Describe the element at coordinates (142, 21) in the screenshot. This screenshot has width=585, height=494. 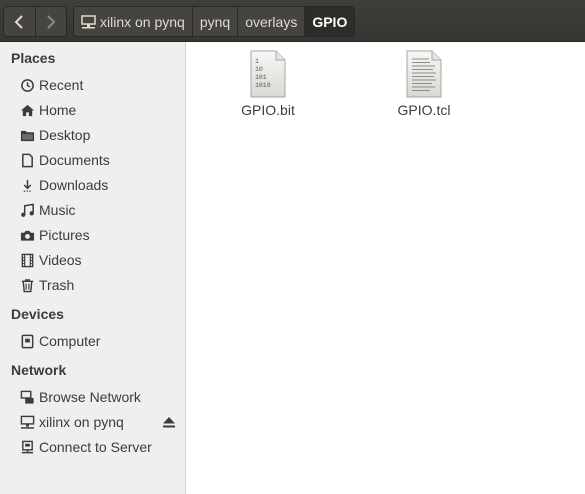
I see `breadcrumb-label: xilinx on pynq` at that location.